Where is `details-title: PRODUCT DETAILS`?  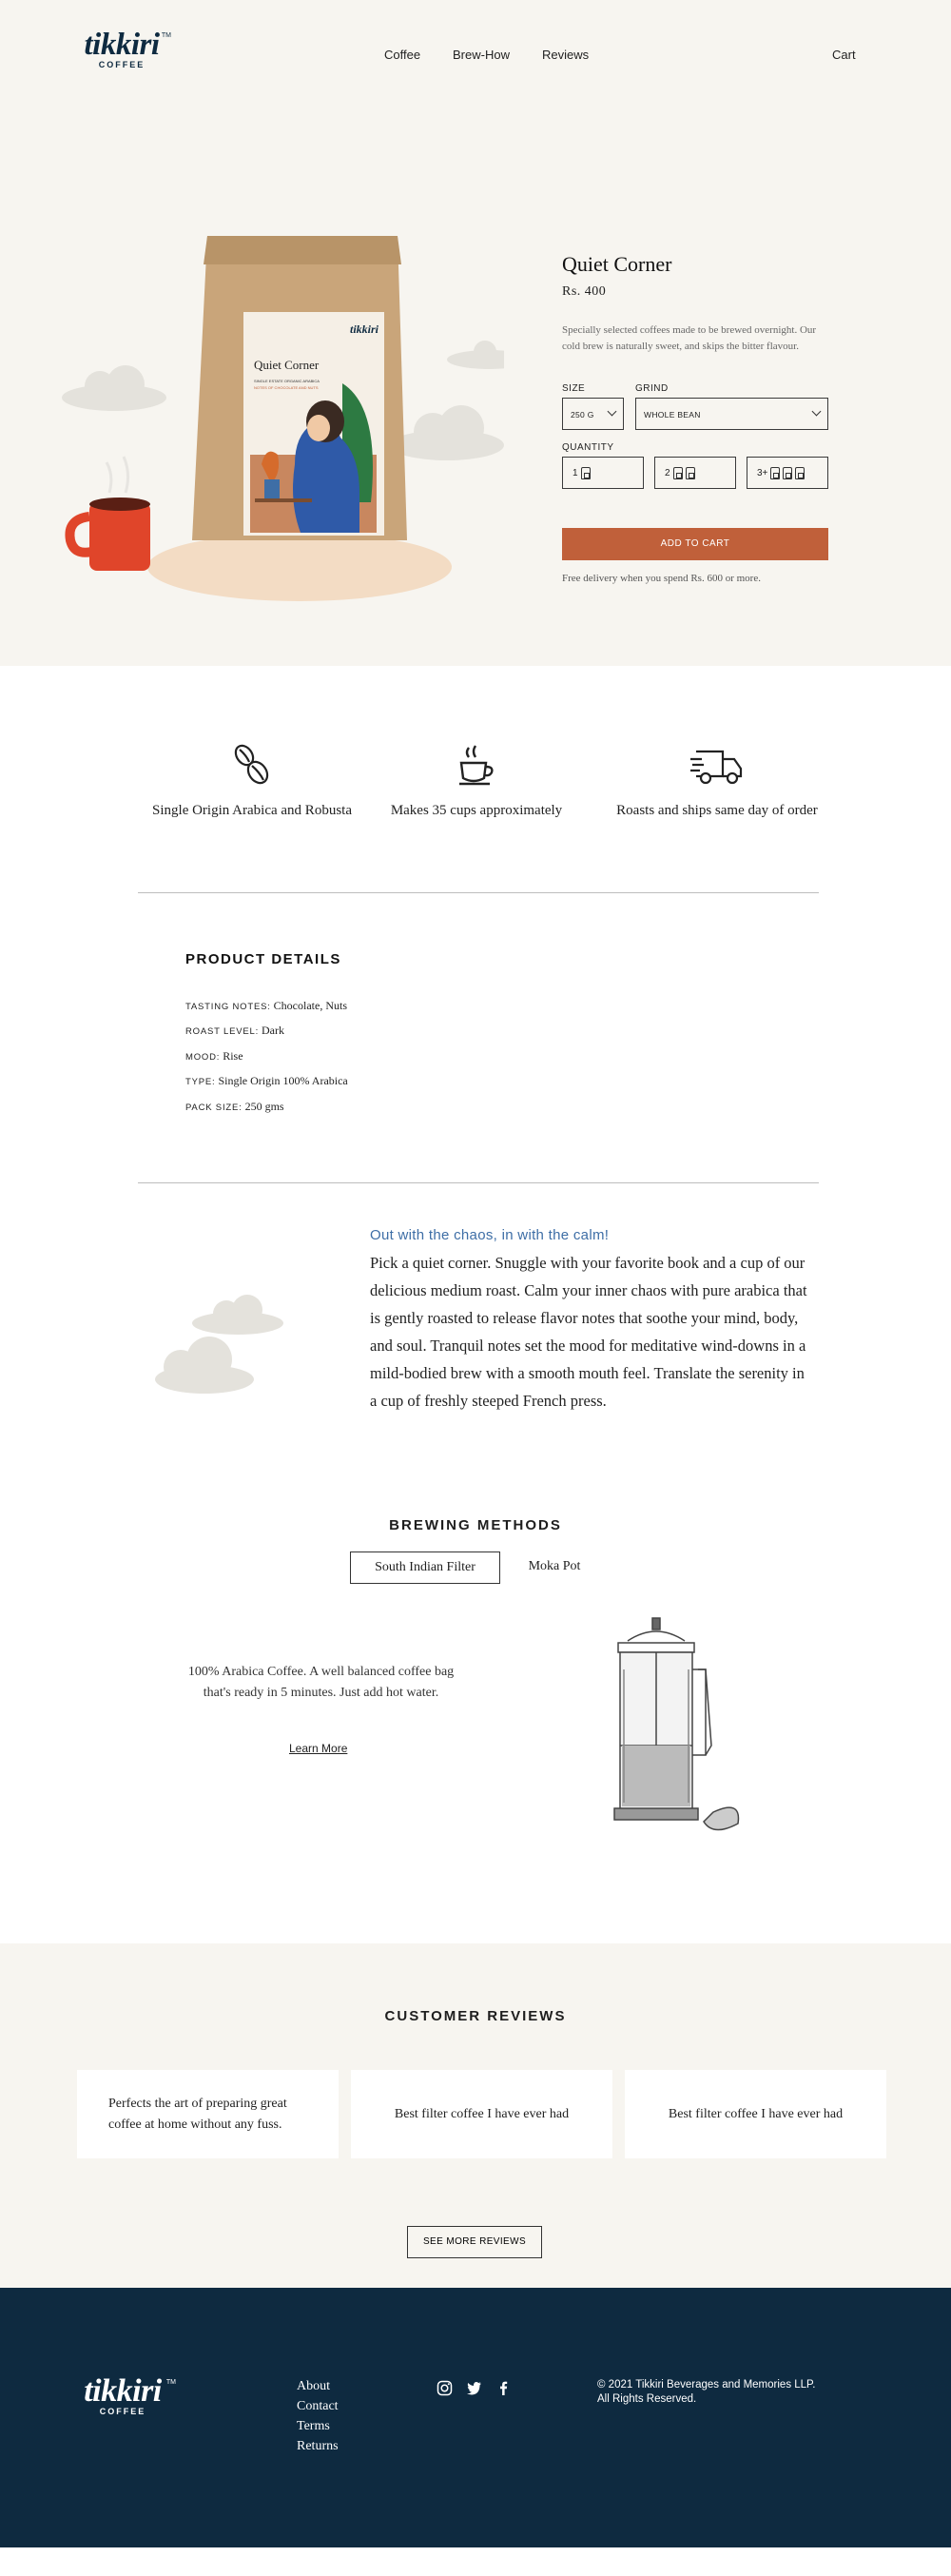 details-title: PRODUCT DETAILS is located at coordinates (263, 959).